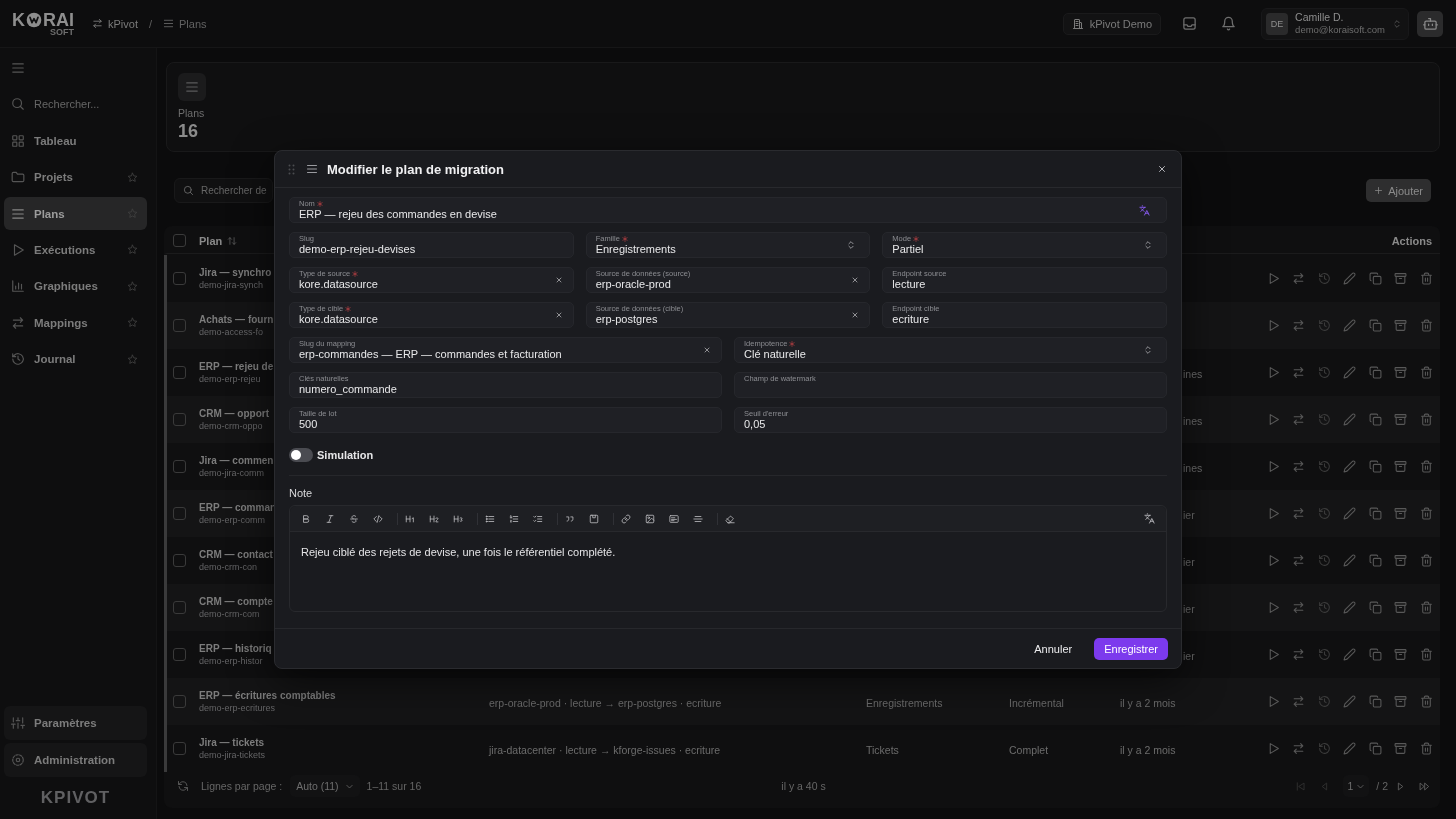 Image resolution: width=1456 pixels, height=819 pixels. I want to click on bell-icon, so click(1229, 23).